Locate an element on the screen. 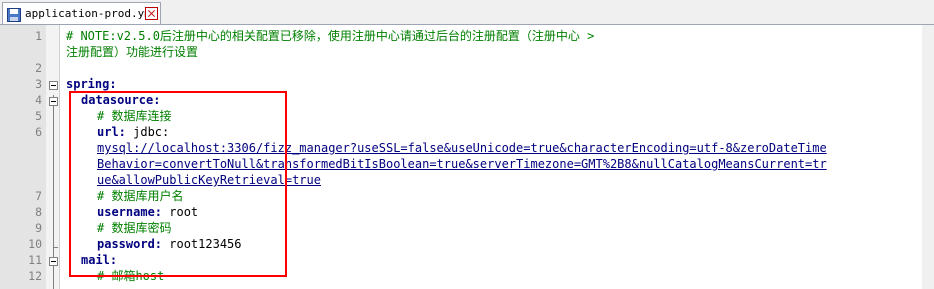 This screenshot has height=289, width=934. save-icon is located at coordinates (14, 16).